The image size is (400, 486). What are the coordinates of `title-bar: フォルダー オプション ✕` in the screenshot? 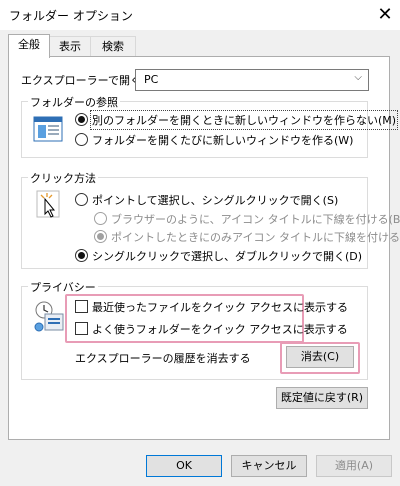 It's located at (200, 15).